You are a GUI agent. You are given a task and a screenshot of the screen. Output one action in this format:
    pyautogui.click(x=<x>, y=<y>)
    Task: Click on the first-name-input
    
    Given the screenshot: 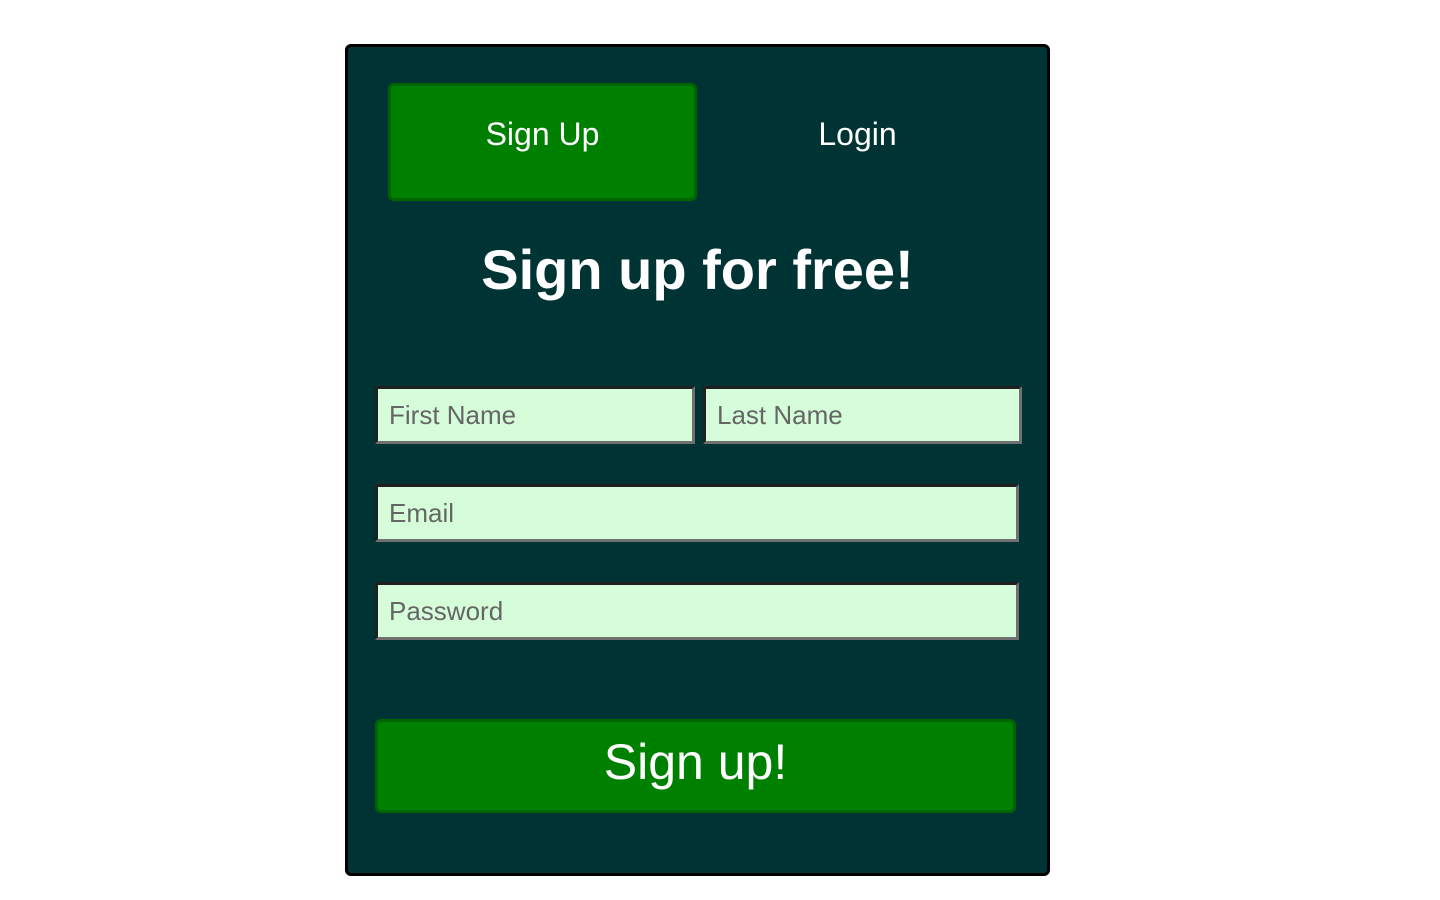 What is the action you would take?
    pyautogui.click(x=535, y=415)
    